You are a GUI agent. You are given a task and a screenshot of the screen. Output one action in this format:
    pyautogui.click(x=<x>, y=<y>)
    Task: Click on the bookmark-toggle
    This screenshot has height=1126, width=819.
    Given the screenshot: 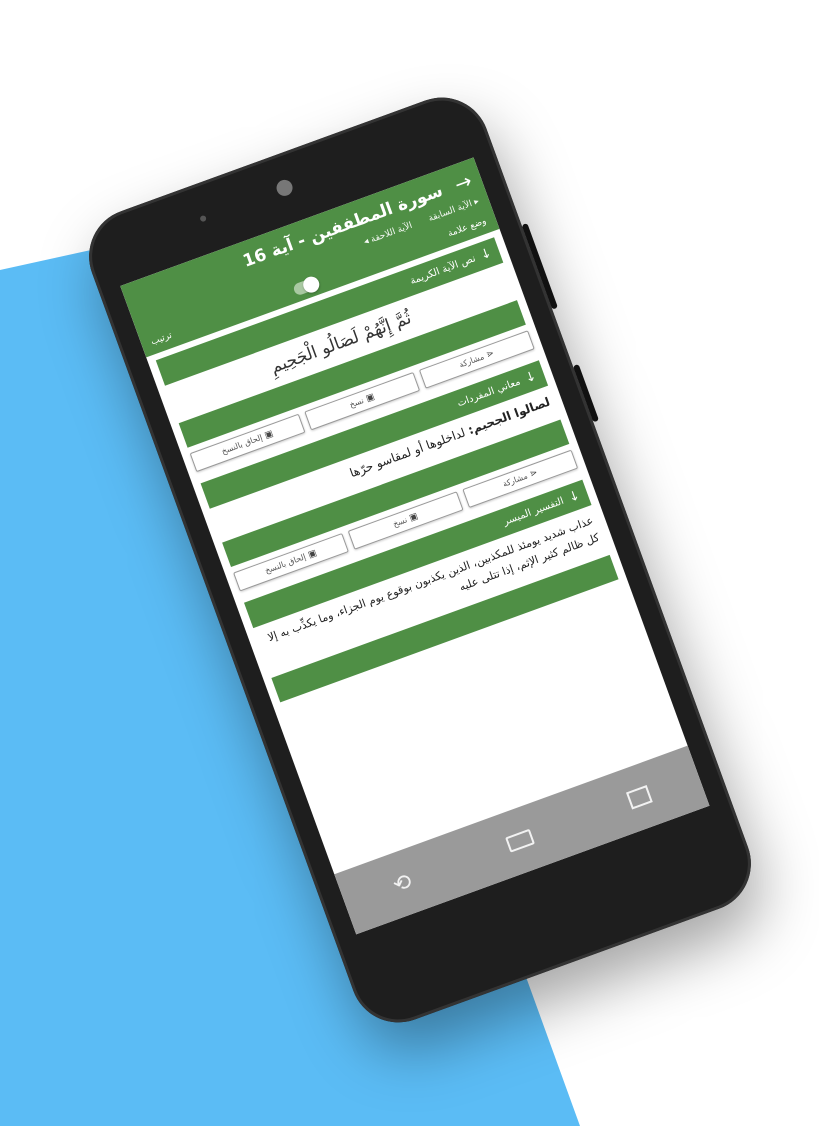 What is the action you would take?
    pyautogui.click(x=307, y=285)
    